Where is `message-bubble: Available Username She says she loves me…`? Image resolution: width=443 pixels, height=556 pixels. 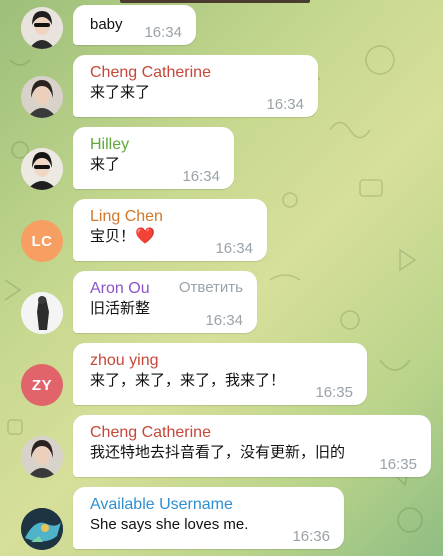 message-bubble: Available Username She says she loves me… is located at coordinates (208, 518).